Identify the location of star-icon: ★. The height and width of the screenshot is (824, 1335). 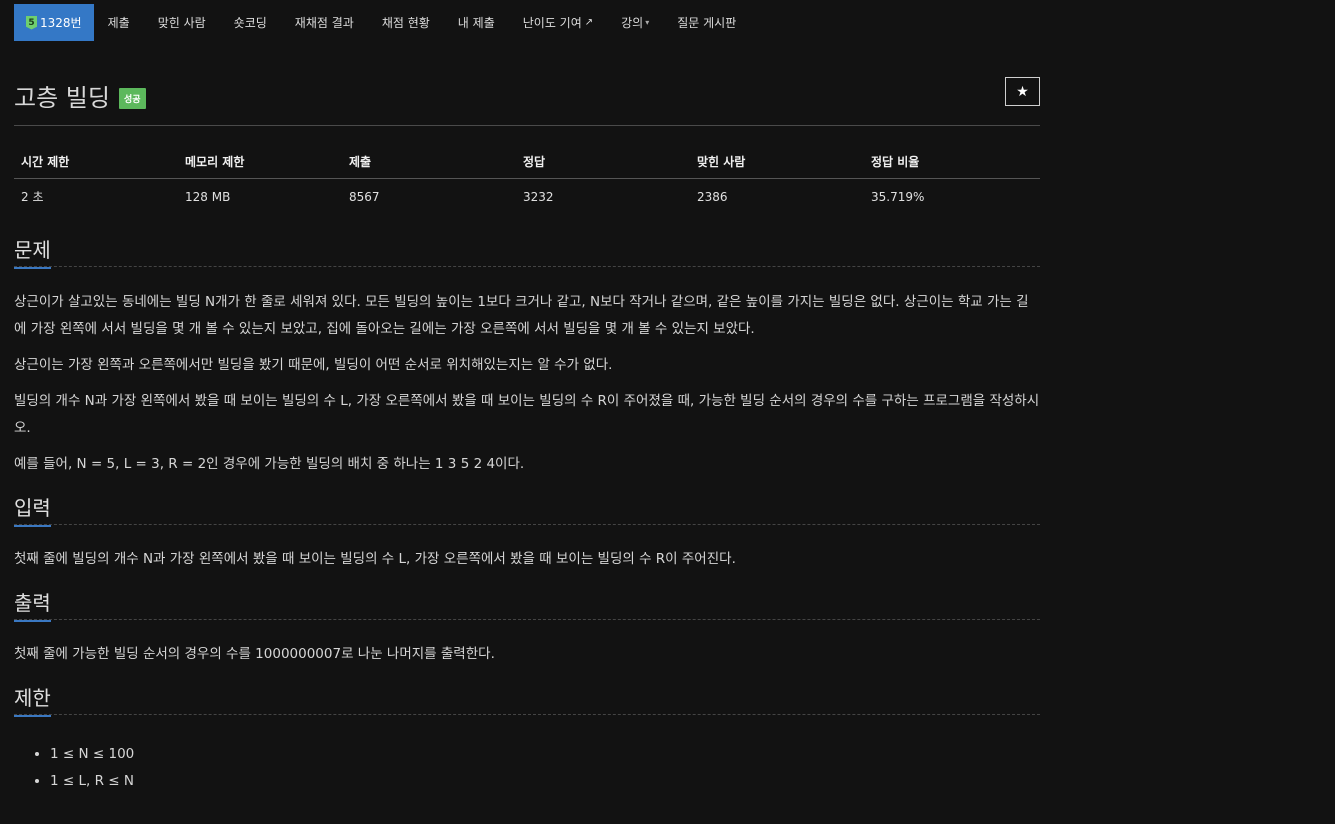
(1022, 91).